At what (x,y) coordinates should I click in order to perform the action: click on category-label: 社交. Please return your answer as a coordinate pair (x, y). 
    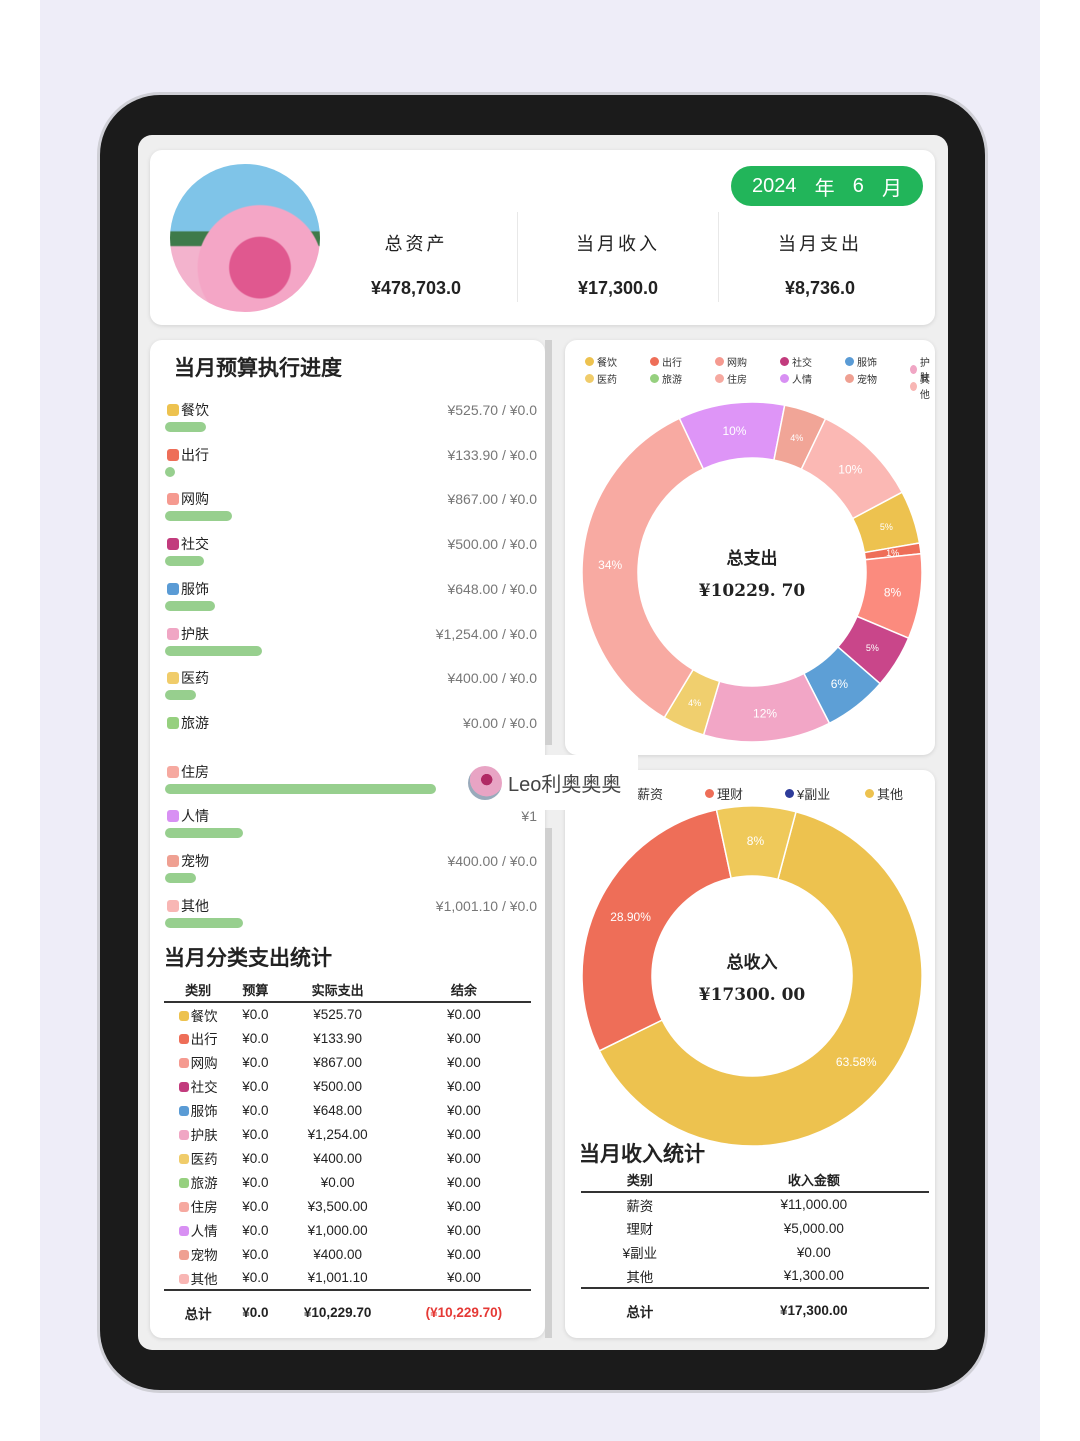
    Looking at the image, I should click on (195, 544).